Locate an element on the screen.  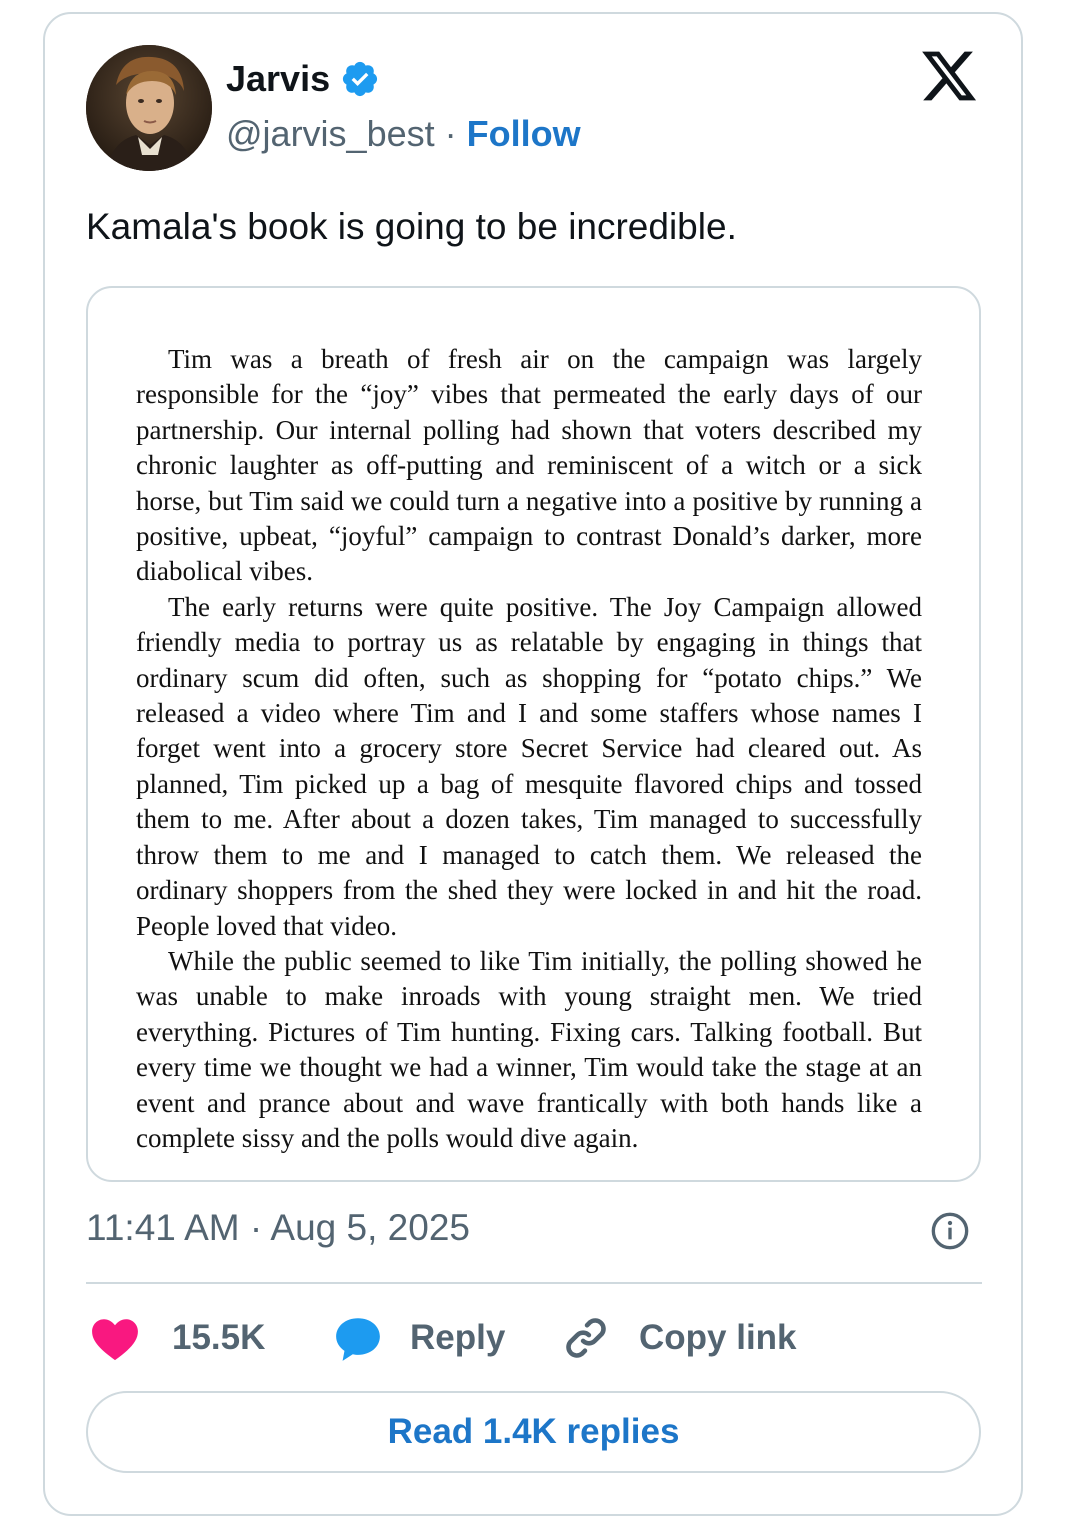
tweet-timestamp: 11:41 AM · Aug 5, 2025 is located at coordinates (278, 1228).